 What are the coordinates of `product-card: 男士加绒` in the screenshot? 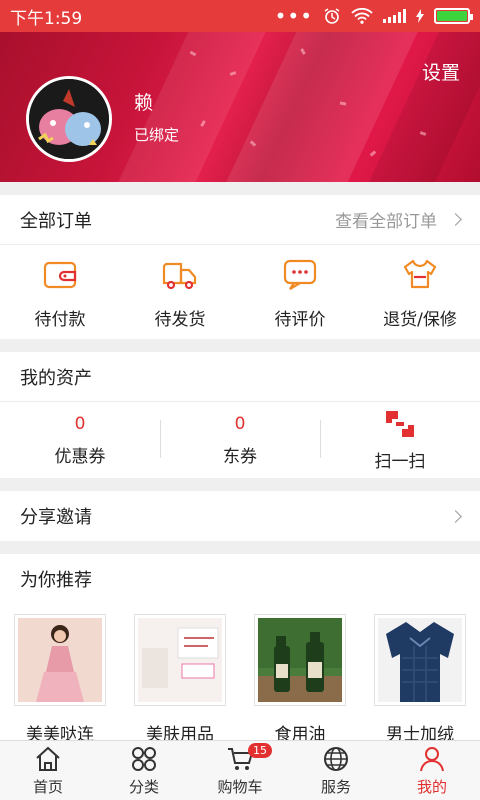 It's located at (420, 677).